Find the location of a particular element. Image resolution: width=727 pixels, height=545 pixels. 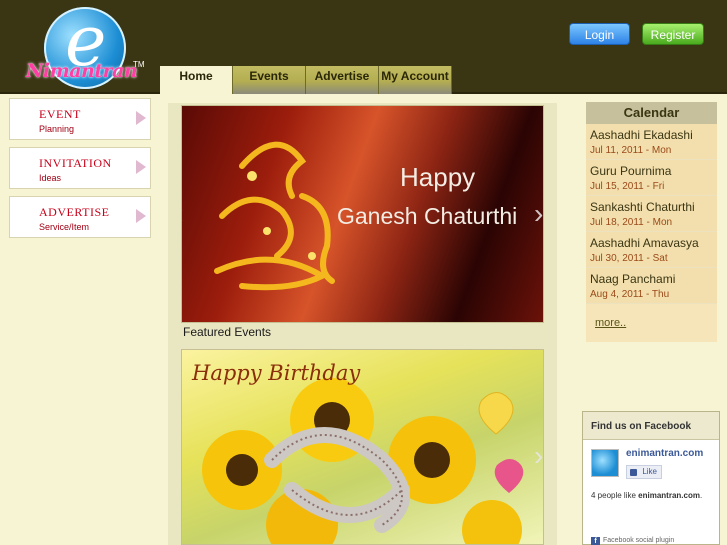

tab-advertise: Advertise is located at coordinates (342, 80).